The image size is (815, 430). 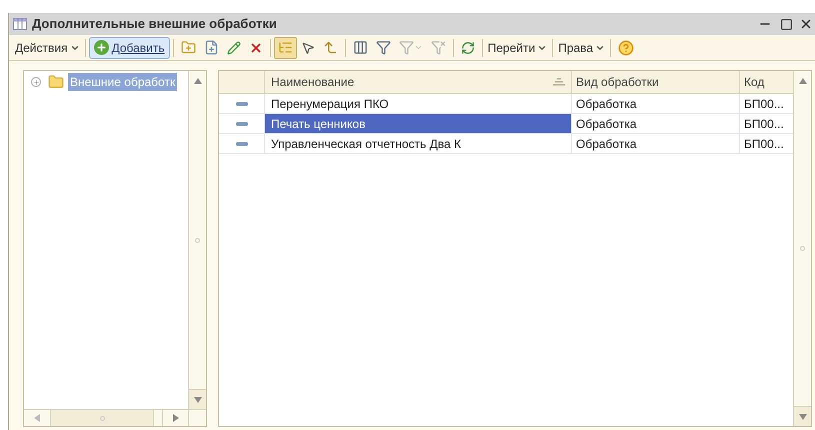 I want to click on expand-icon, so click(x=36, y=82).